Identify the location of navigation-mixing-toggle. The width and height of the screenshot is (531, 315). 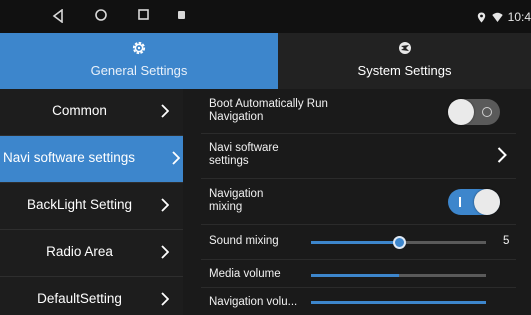
(474, 202).